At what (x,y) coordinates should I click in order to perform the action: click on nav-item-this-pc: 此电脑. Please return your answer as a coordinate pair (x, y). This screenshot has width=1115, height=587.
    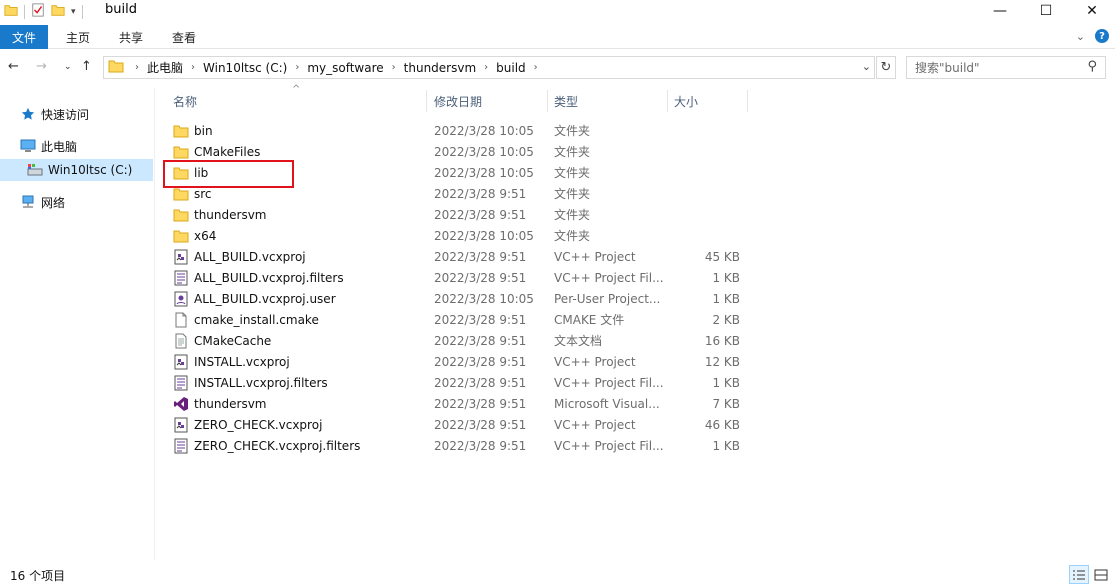
    Looking at the image, I should click on (48, 146).